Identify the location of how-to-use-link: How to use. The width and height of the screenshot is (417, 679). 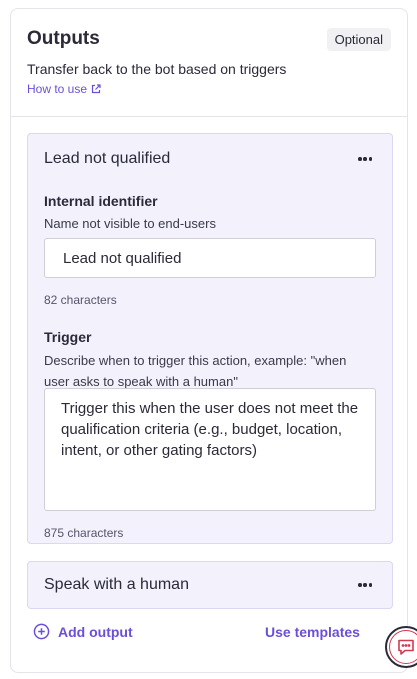
(64, 89).